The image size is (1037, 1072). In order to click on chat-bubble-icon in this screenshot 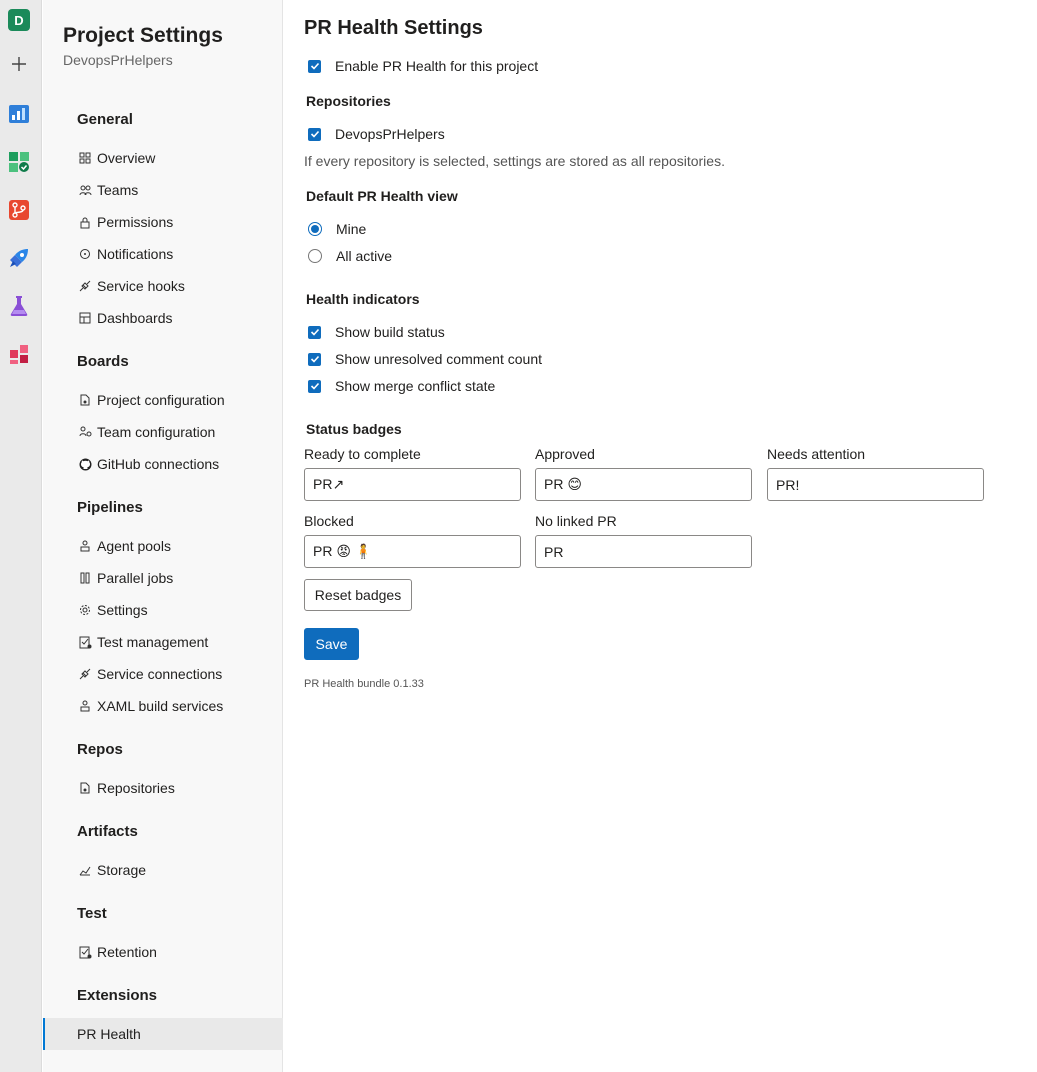, I will do `click(85, 254)`.